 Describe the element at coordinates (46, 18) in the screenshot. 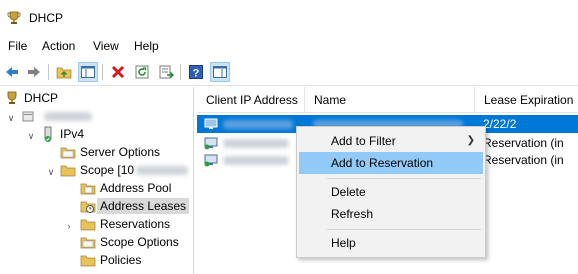

I see `window-title: DHCP` at that location.